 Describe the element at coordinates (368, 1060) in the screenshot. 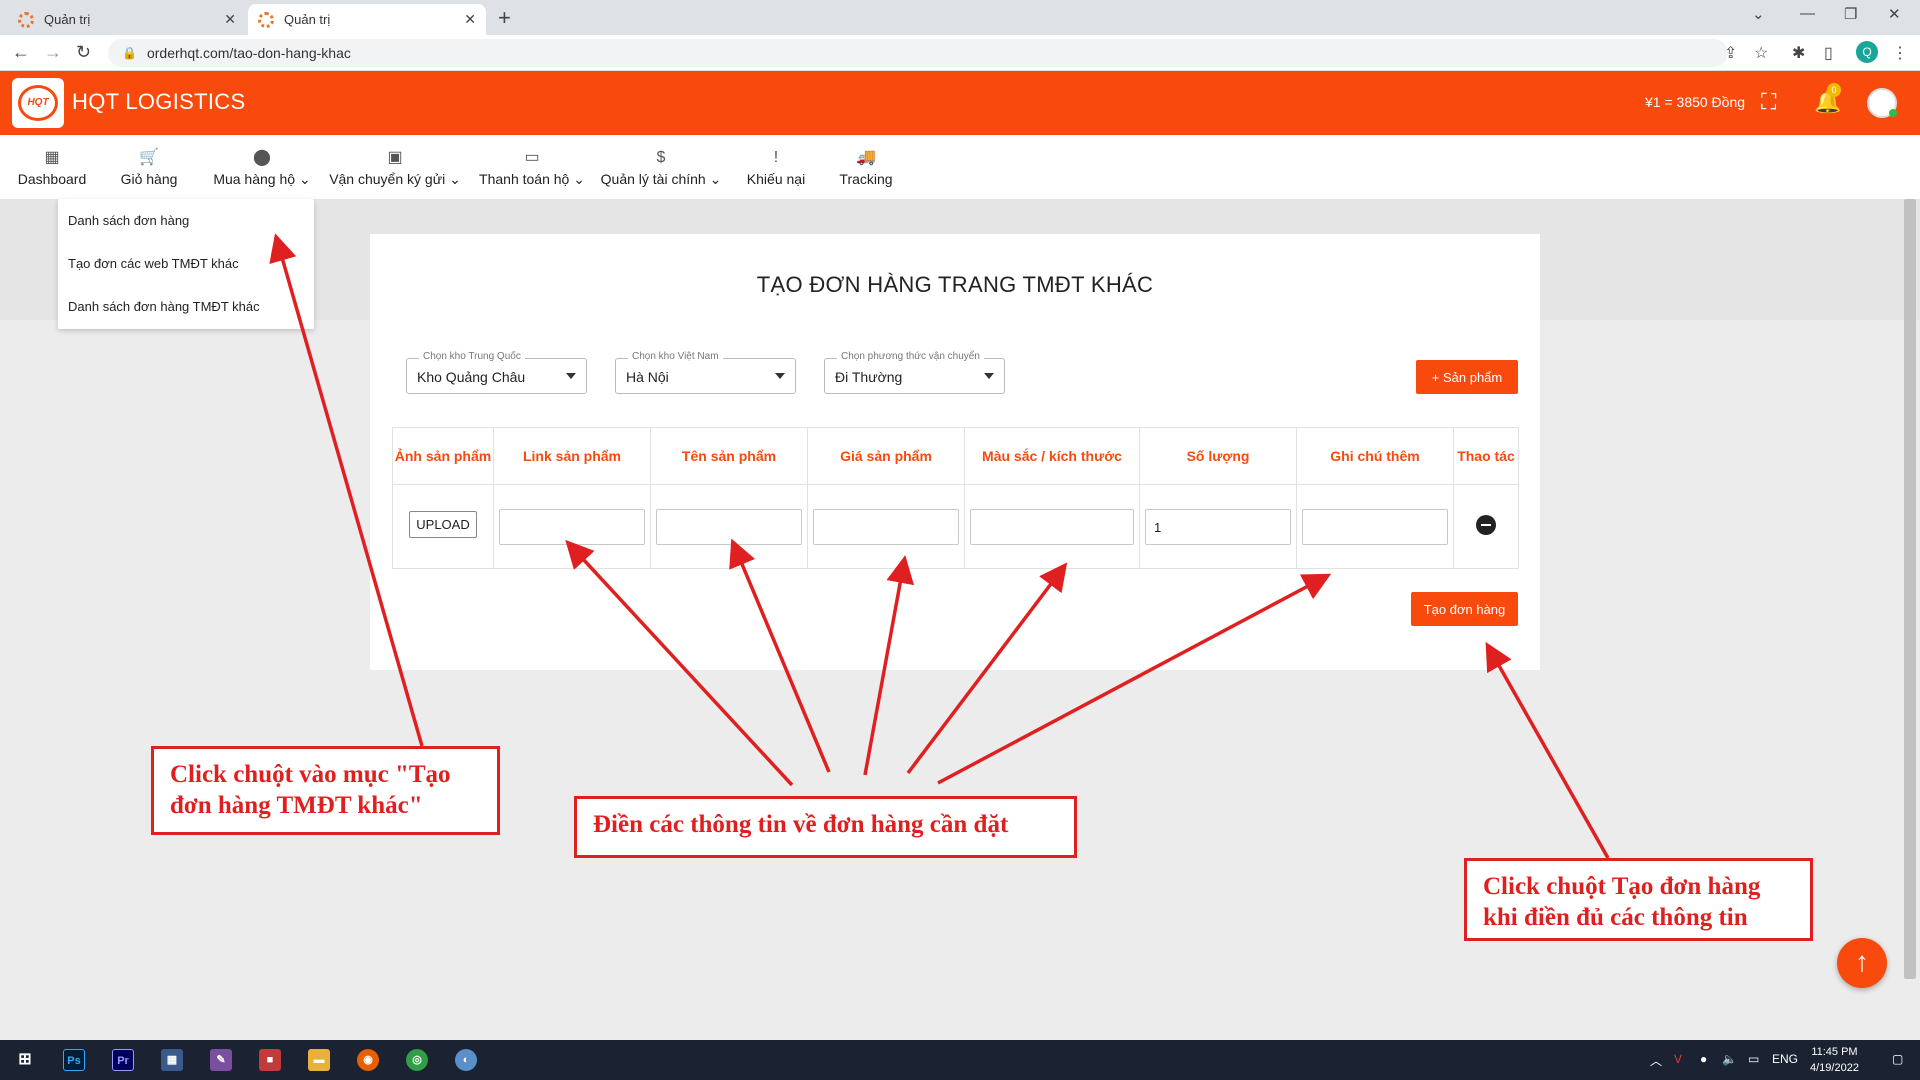

I see `firefox-icon: ◉` at that location.